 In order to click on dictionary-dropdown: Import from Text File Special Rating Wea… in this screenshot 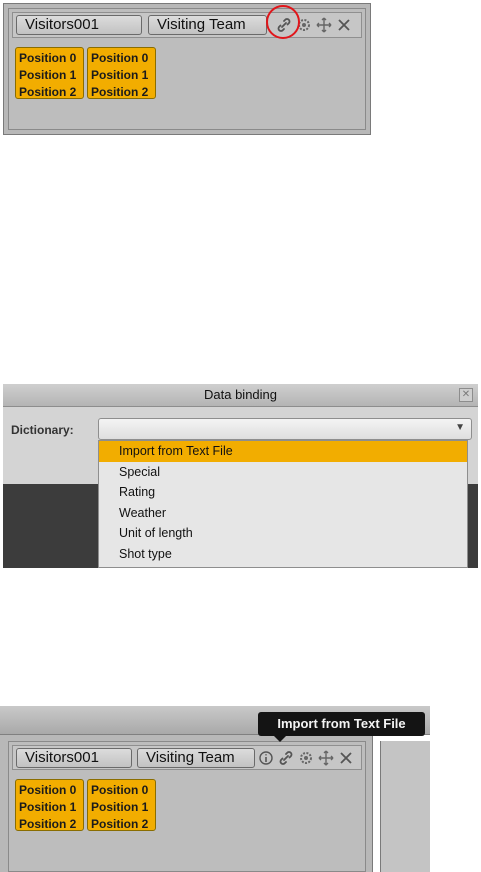, I will do `click(283, 504)`.